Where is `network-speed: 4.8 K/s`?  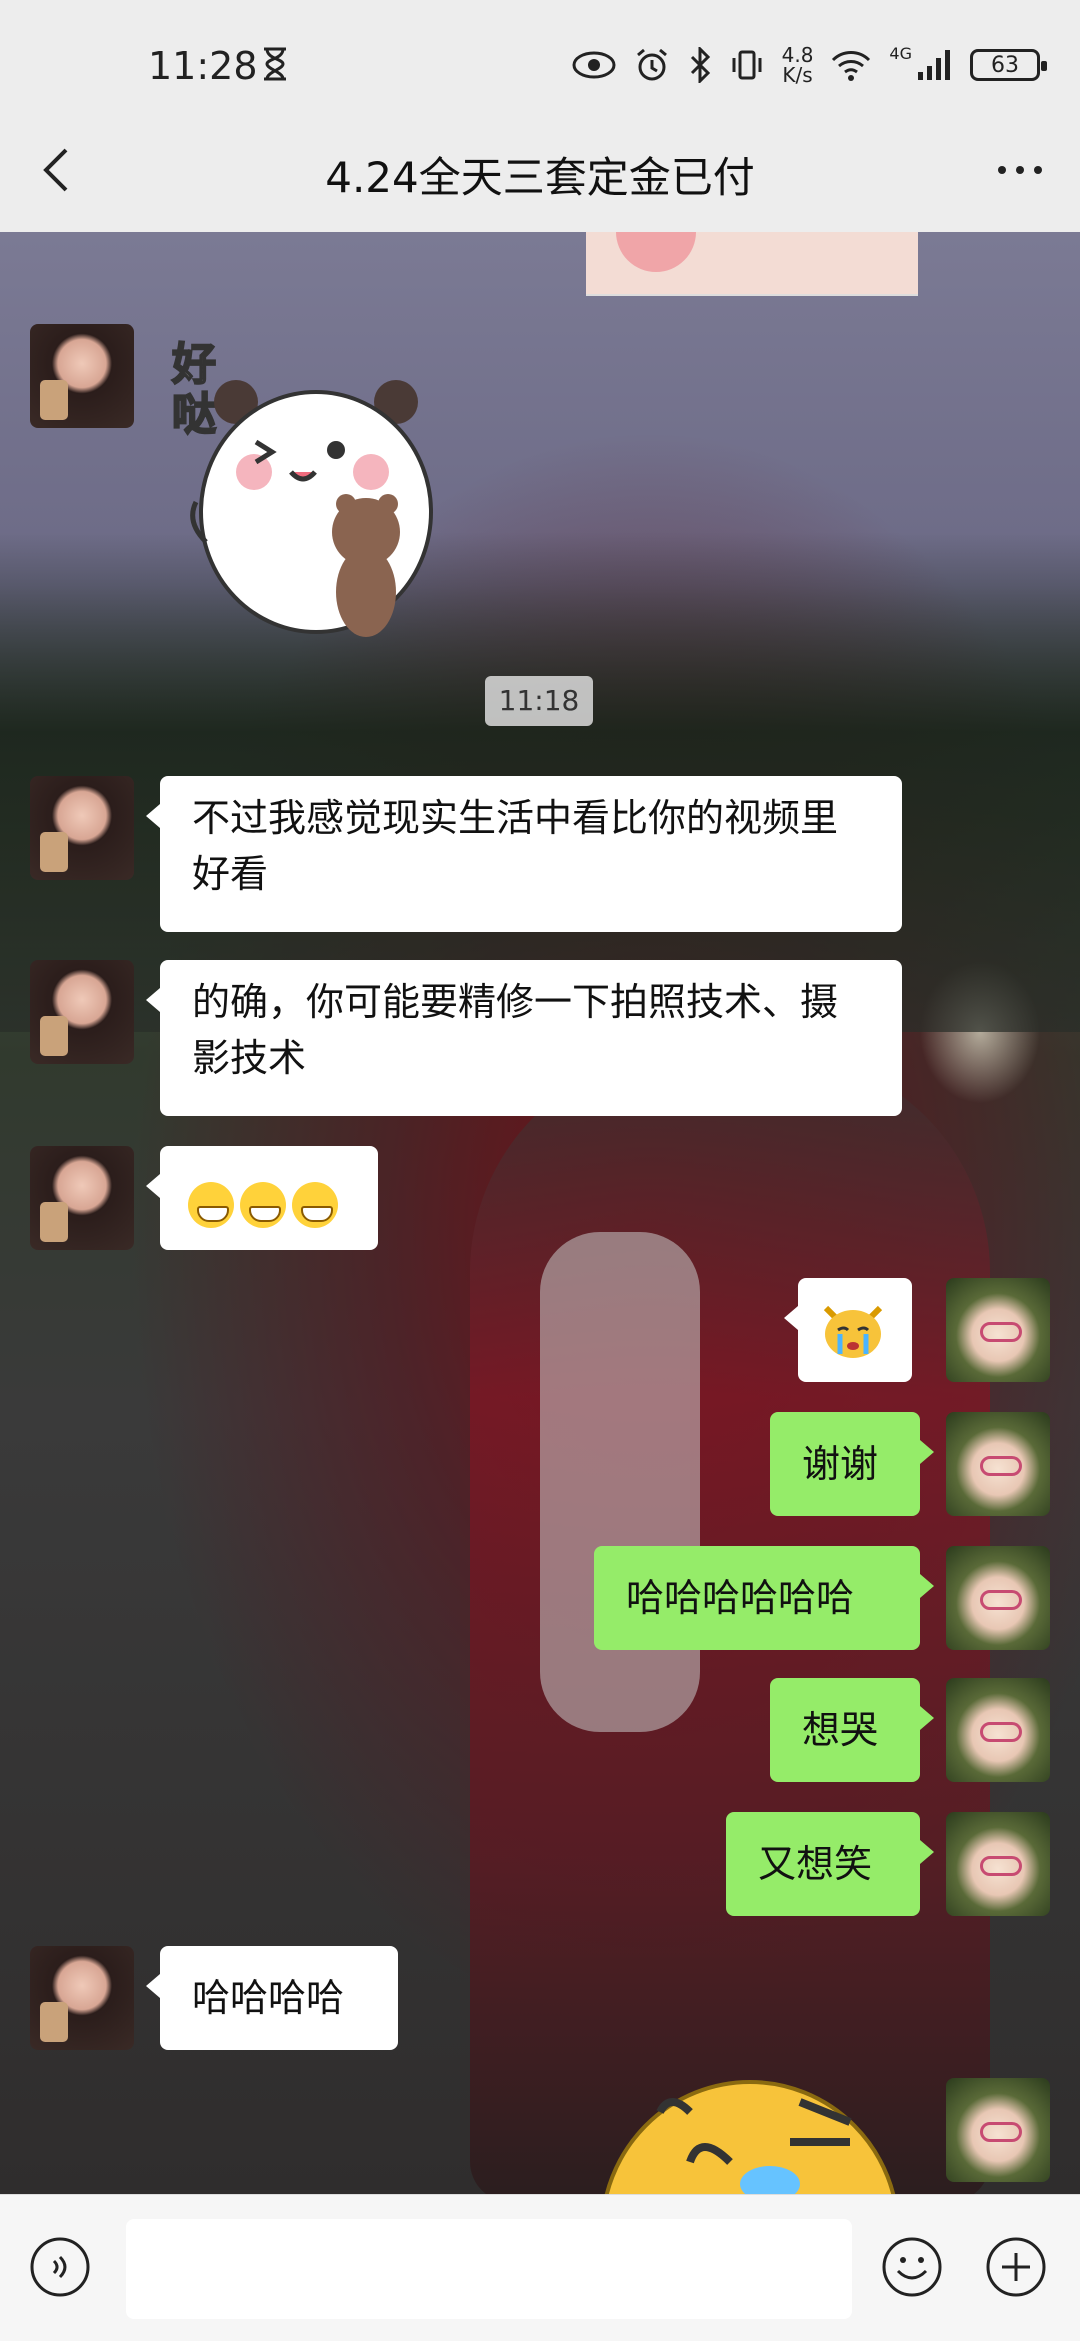 network-speed: 4.8 K/s is located at coordinates (798, 65).